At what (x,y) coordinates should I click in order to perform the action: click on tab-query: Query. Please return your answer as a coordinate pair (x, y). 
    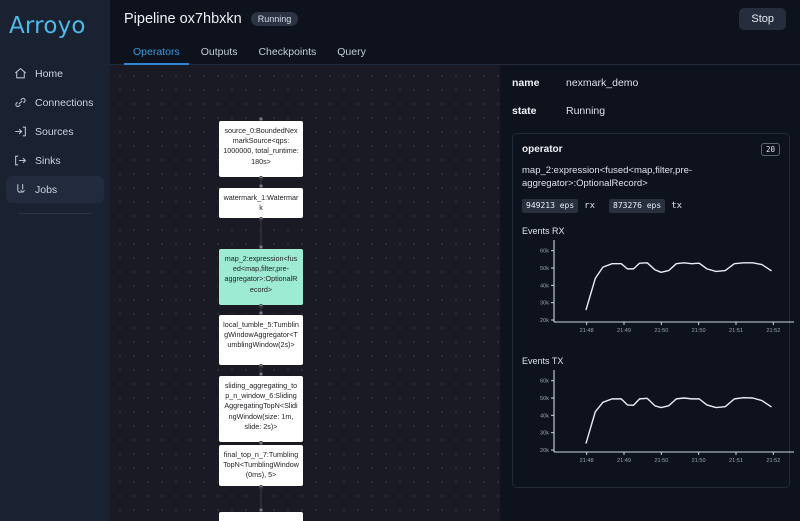
    Looking at the image, I should click on (351, 55).